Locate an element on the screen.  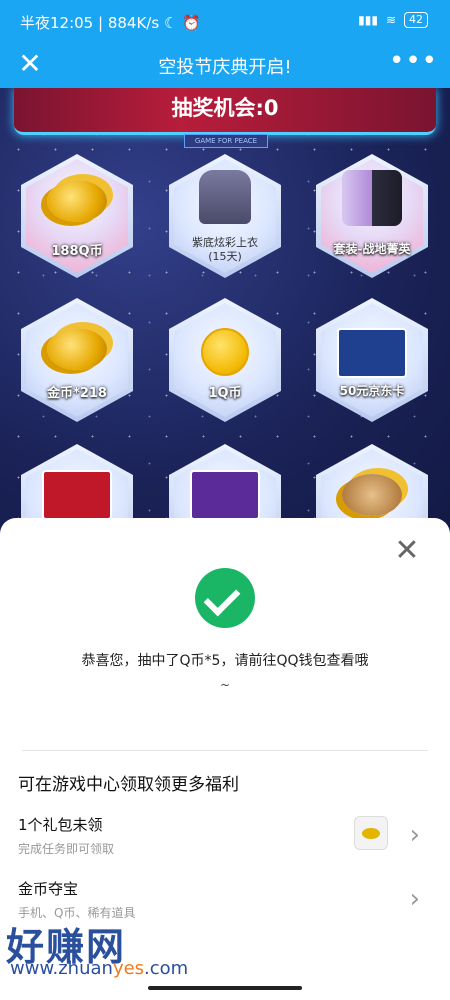
section-title: 可在游戏中心领取领更多福利 is located at coordinates (128, 785).